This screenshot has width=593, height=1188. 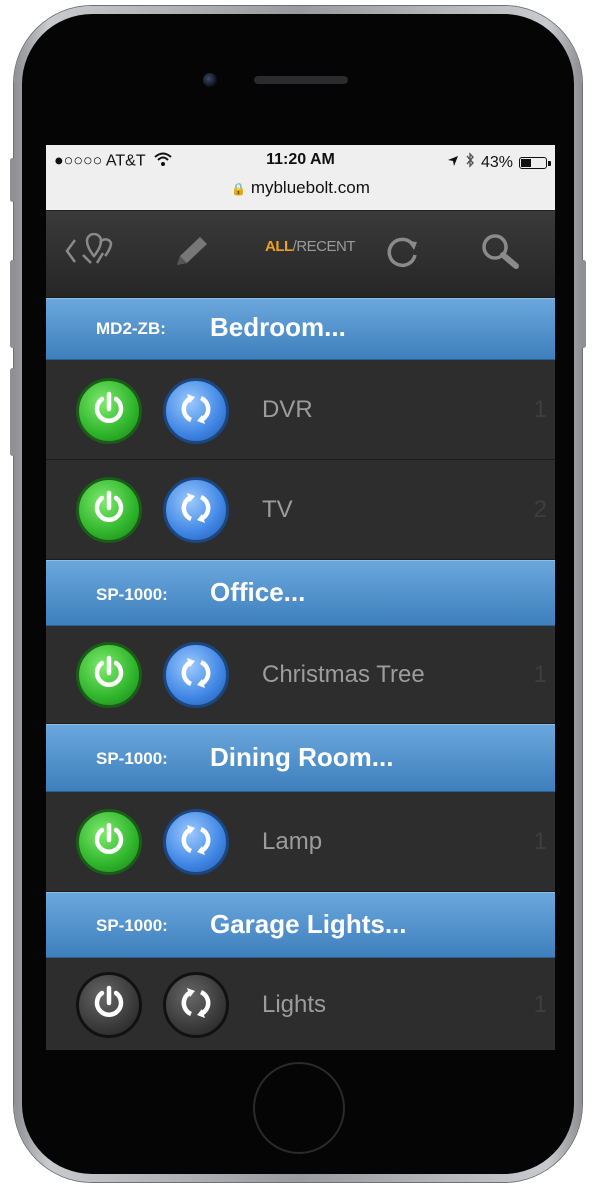 I want to click on bluetooth-icon, so click(x=470, y=162).